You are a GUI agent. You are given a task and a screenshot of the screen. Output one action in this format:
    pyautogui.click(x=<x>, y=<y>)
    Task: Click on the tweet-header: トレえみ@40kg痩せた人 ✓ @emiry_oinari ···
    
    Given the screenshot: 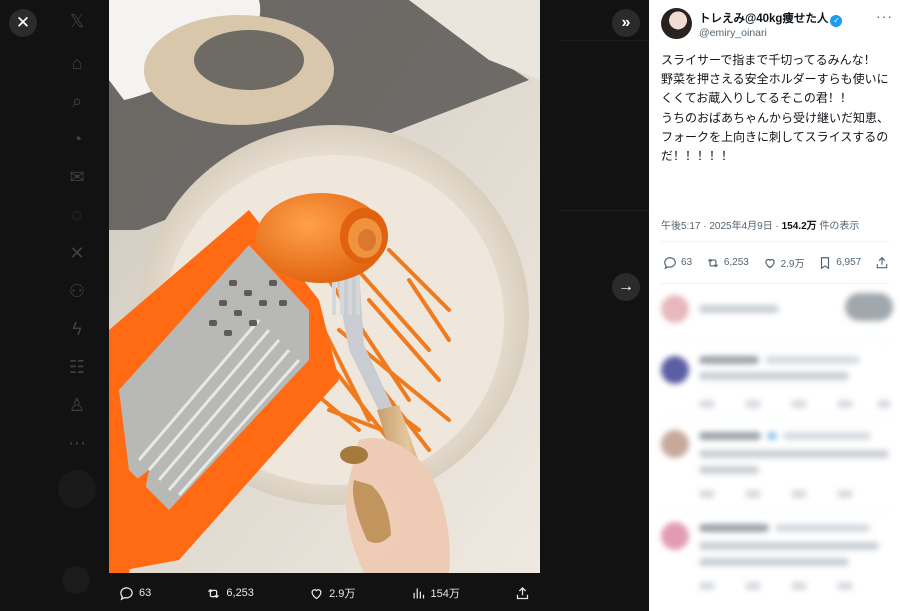 What is the action you would take?
    pyautogui.click(x=777, y=26)
    